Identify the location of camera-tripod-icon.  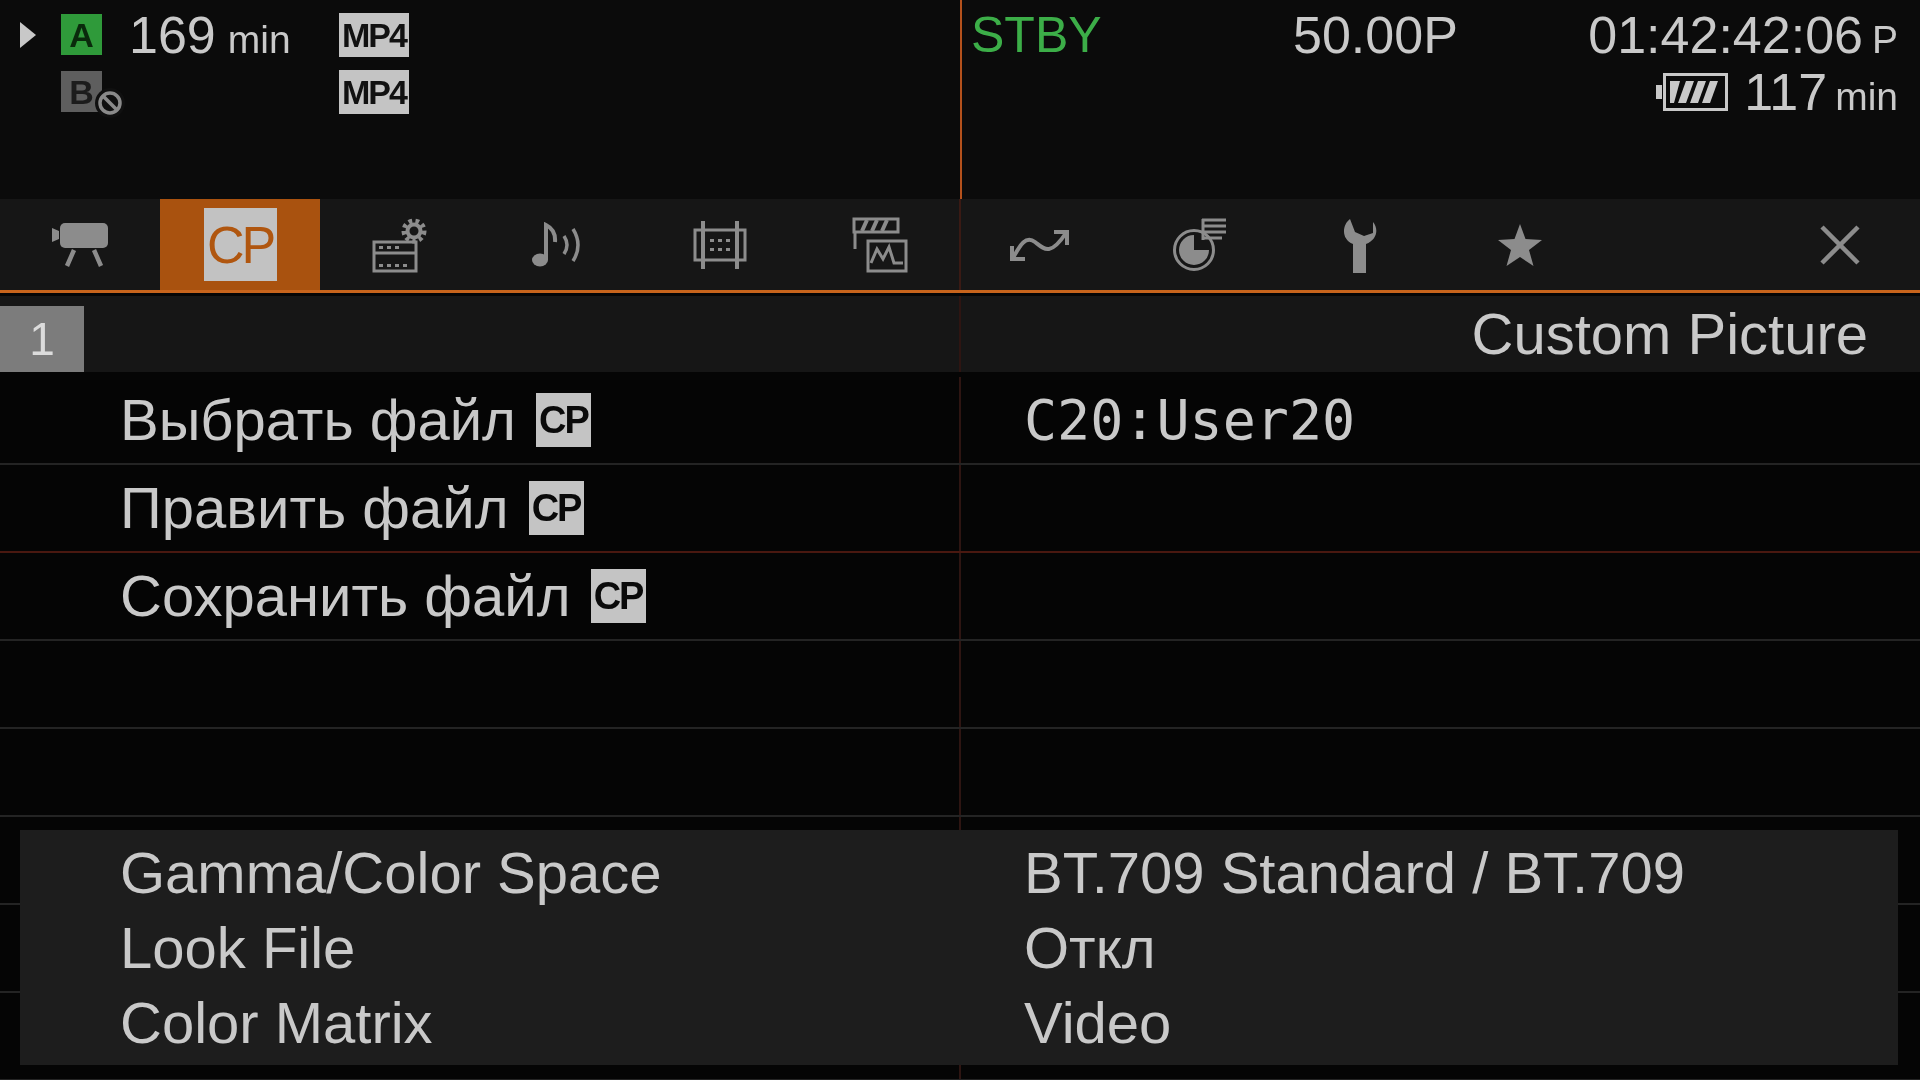
(80, 244).